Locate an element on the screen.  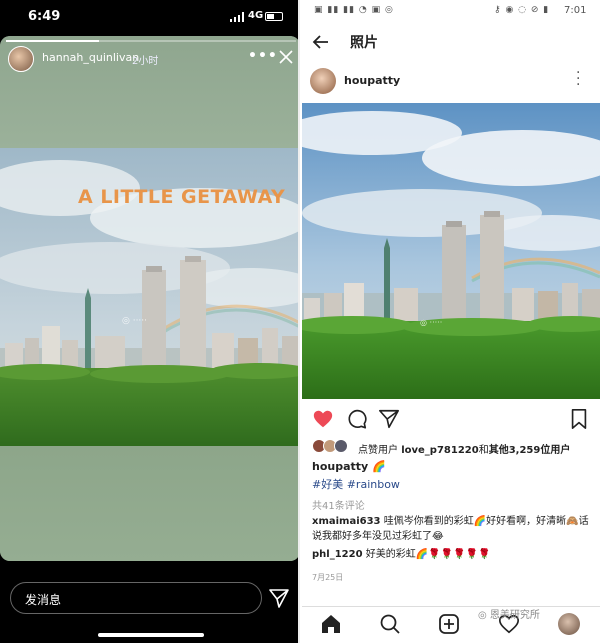
back-arrow-icon is located at coordinates (321, 42).